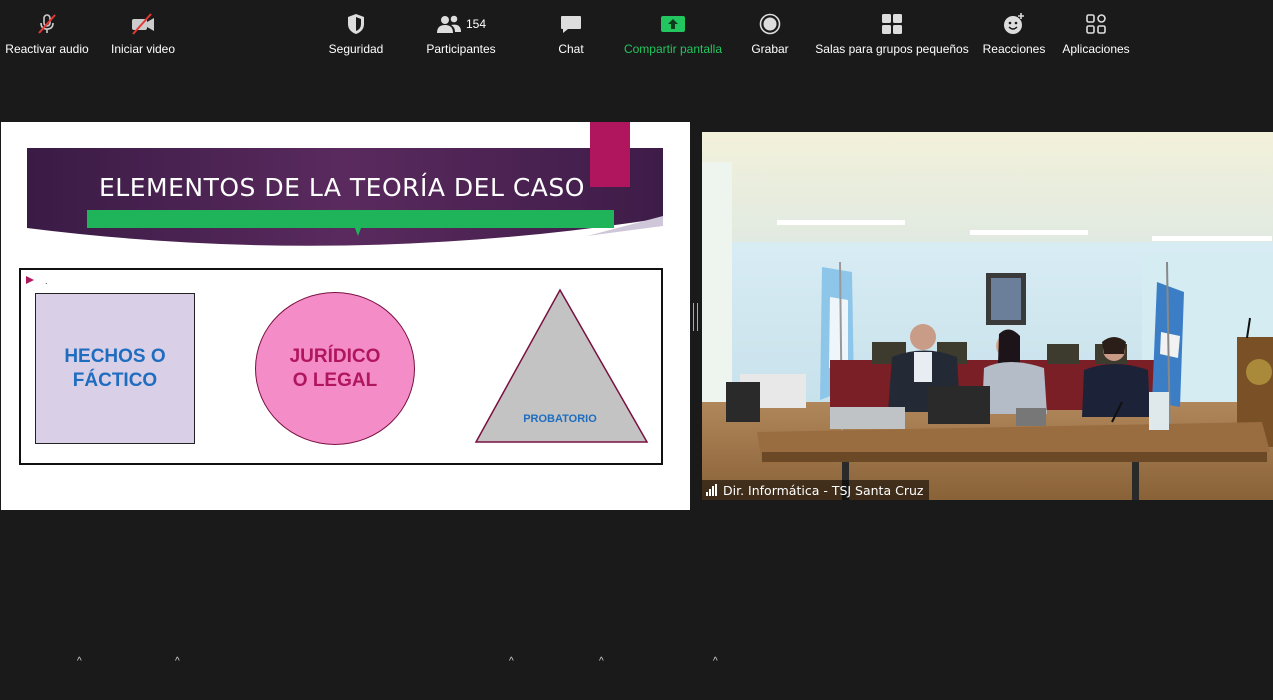 This screenshot has width=1273, height=700. Describe the element at coordinates (601, 661) in the screenshot. I see `chat-options-caret-icon: ^` at that location.